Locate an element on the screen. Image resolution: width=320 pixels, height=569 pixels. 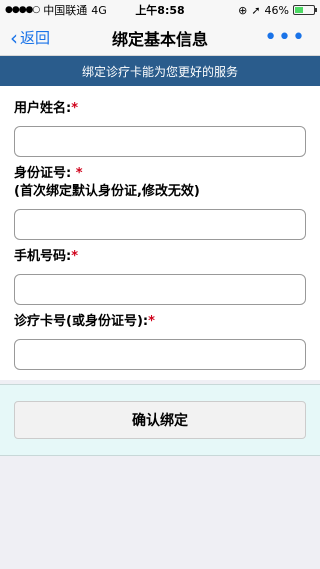
confirm-section: 确认绑定 is located at coordinates (160, 420).